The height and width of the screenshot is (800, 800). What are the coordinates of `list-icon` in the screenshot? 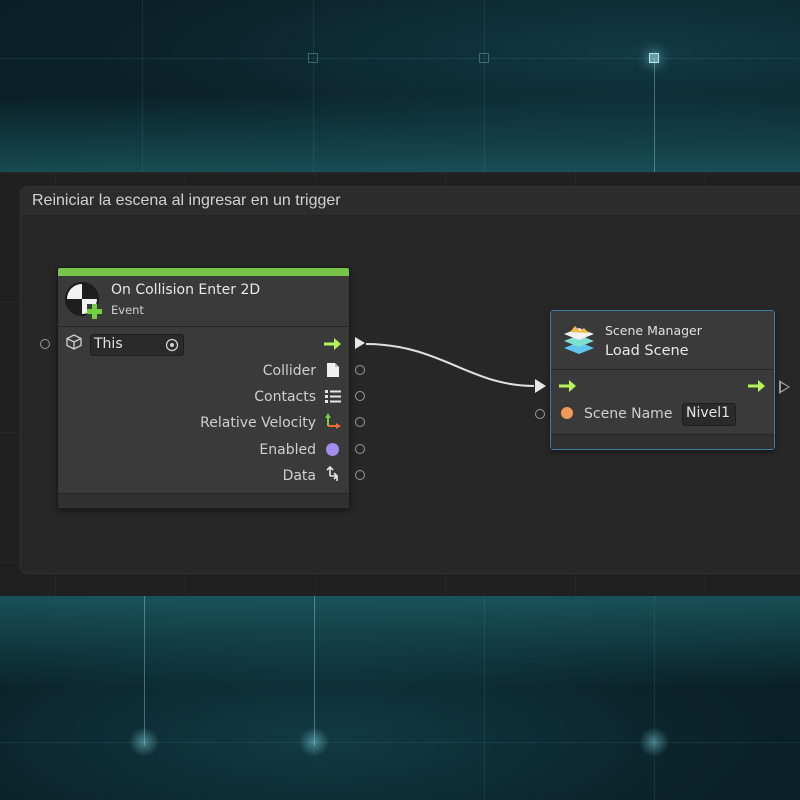 It's located at (333, 396).